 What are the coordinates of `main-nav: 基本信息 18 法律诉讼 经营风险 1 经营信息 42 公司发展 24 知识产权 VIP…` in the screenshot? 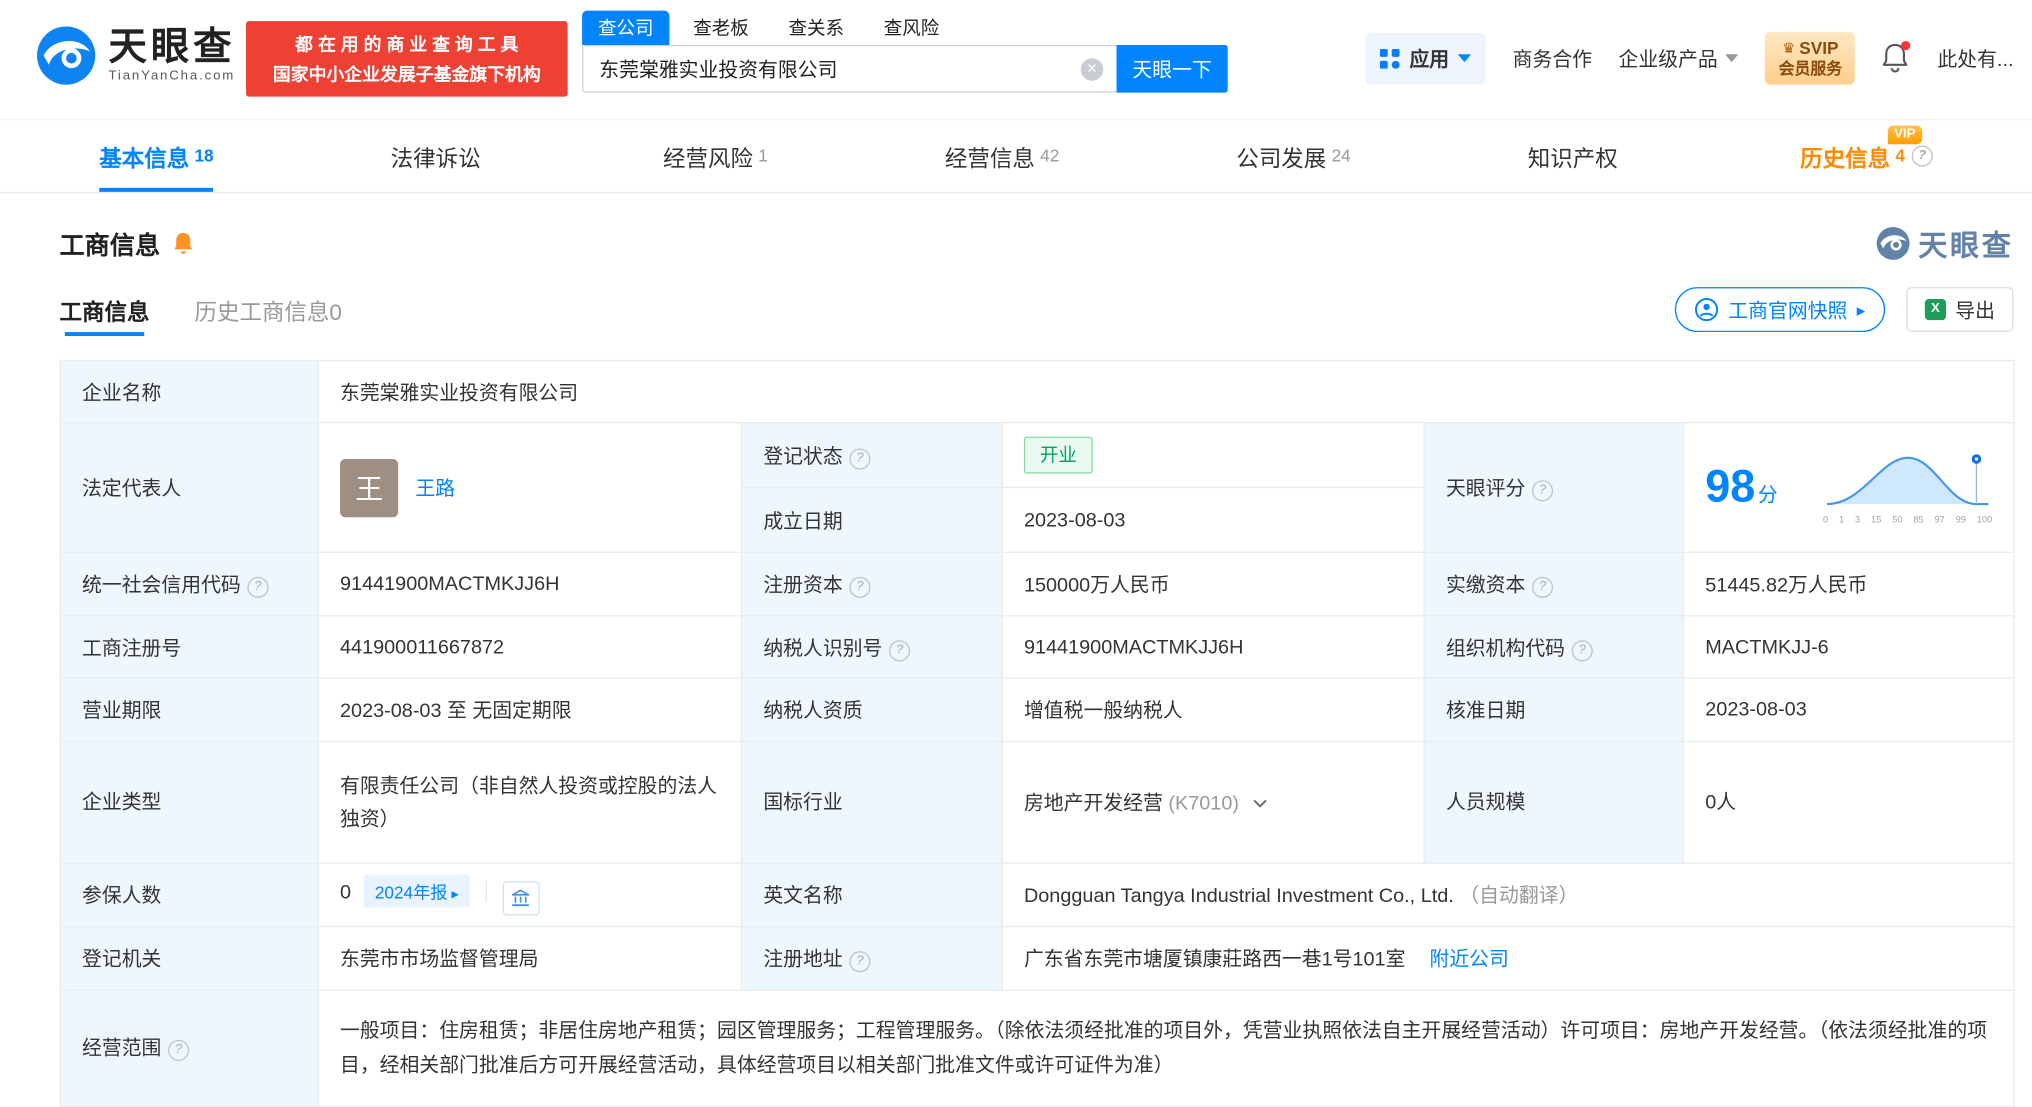 It's located at (1016, 157).